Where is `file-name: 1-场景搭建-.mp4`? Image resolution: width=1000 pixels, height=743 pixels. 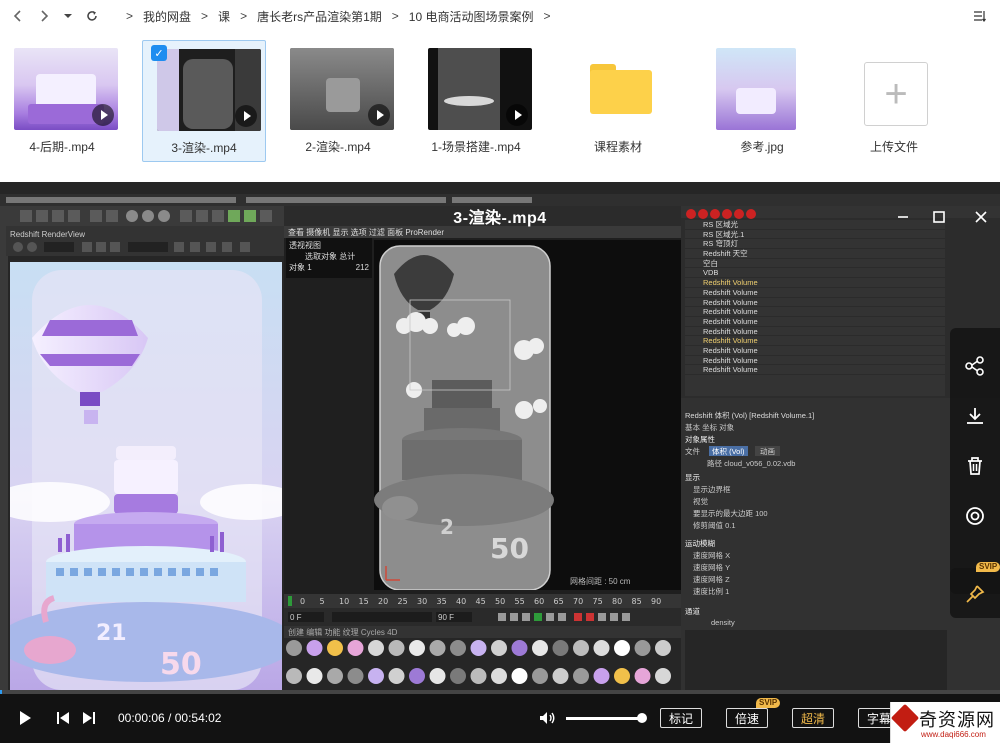 file-name: 1-场景搭建-.mp4 is located at coordinates (476, 147).